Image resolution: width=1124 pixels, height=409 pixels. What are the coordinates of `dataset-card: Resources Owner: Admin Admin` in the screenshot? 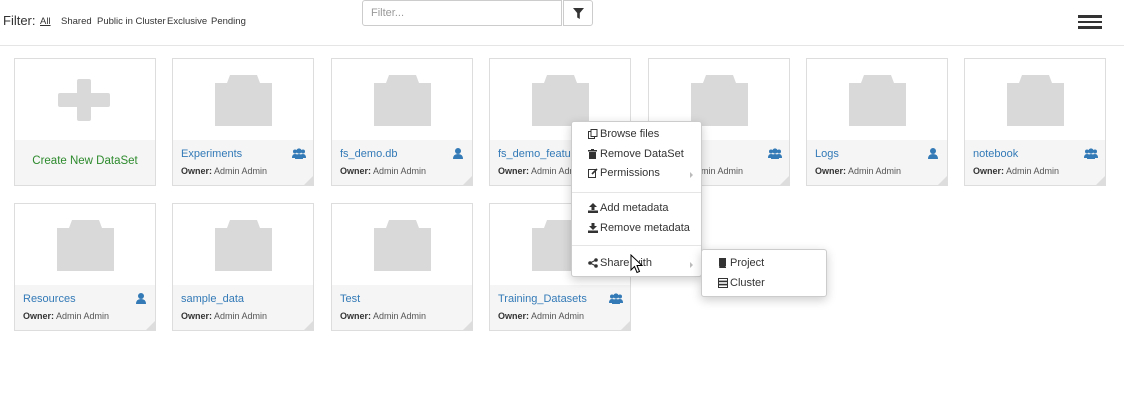 It's located at (85, 267).